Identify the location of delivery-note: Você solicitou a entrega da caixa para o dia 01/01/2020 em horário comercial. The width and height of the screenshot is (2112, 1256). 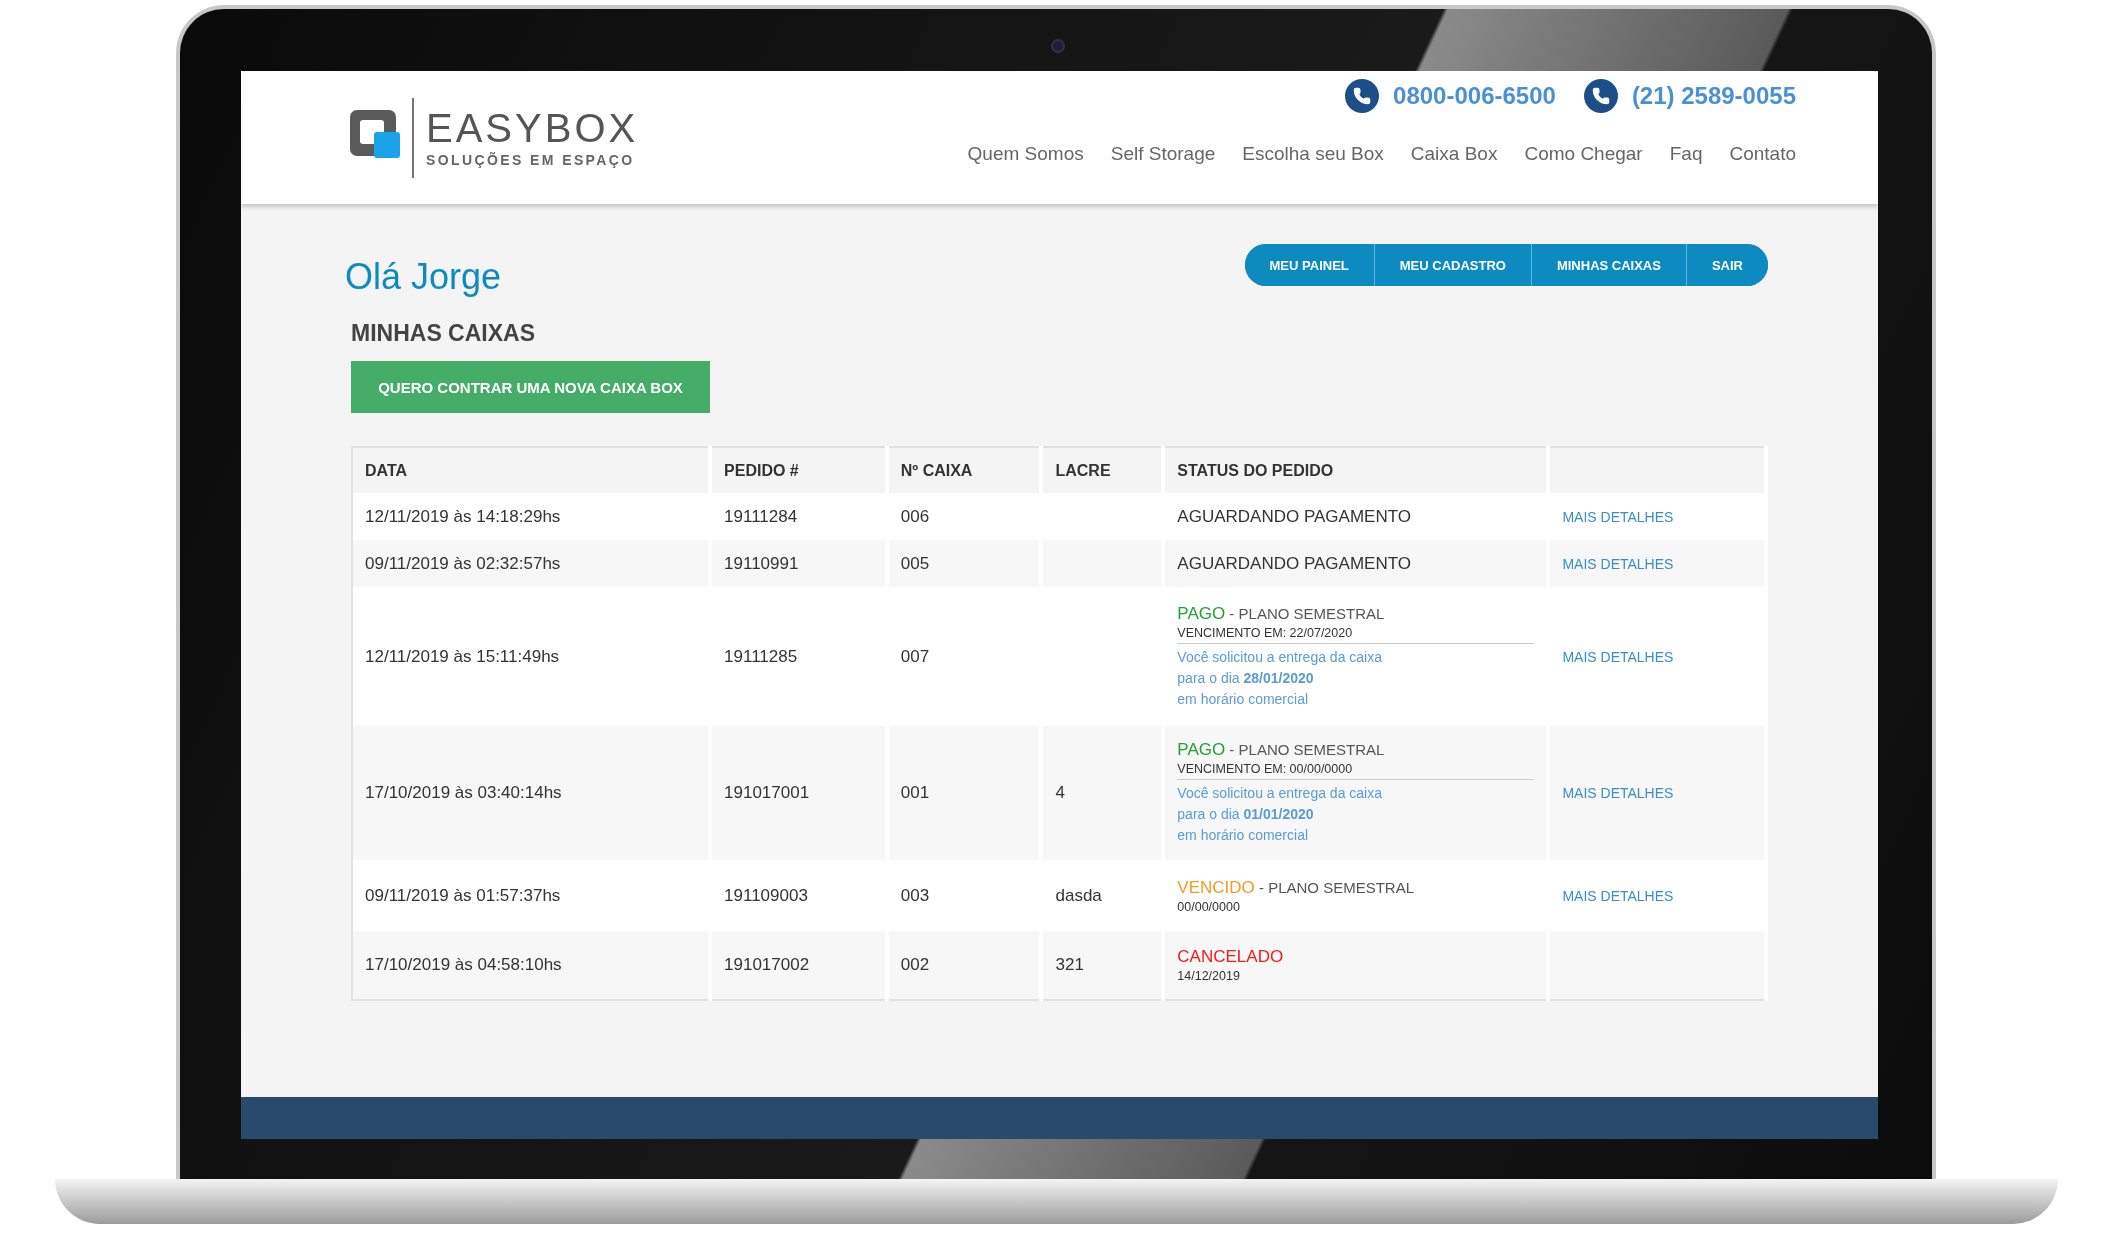
(1280, 814).